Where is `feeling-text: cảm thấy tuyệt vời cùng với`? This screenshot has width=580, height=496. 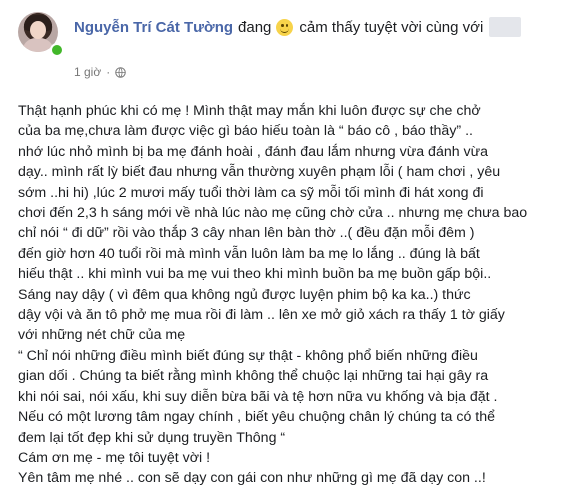 feeling-text: cảm thấy tuyệt vời cùng với is located at coordinates (391, 27).